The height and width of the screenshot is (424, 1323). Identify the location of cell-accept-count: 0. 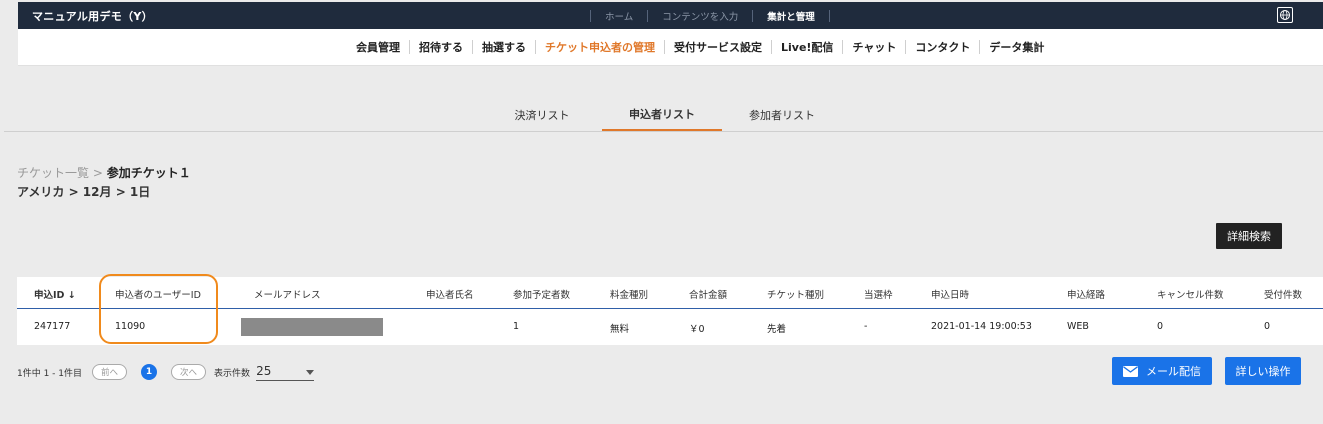
(1267, 326).